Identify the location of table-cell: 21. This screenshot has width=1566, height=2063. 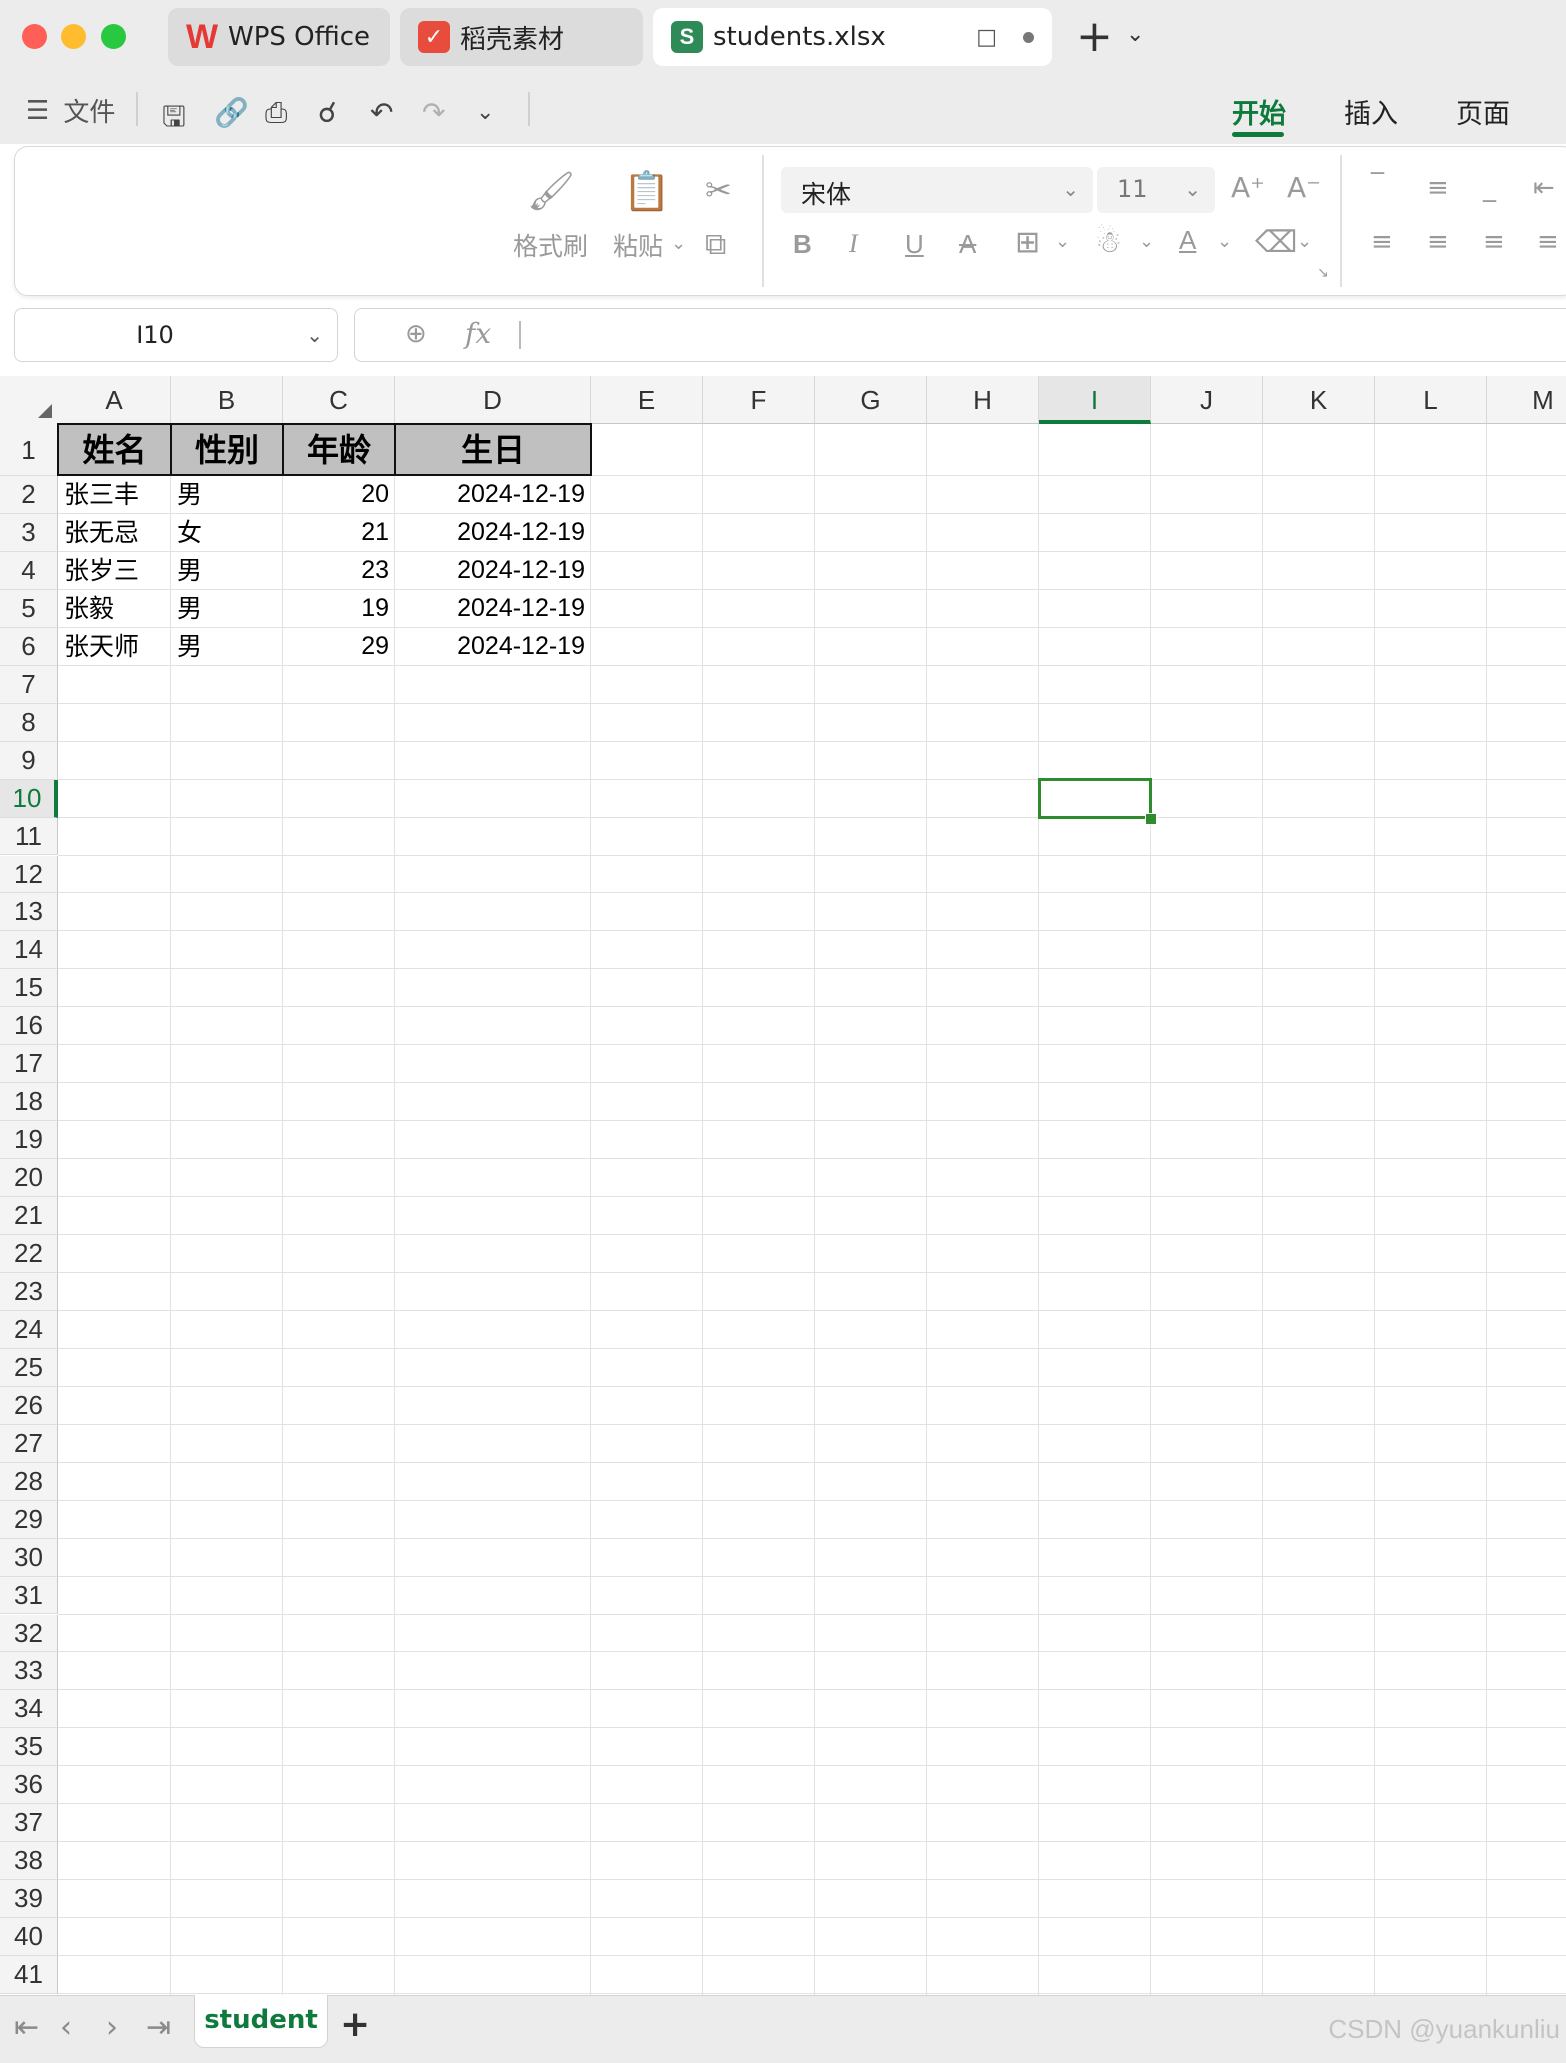
(339, 533).